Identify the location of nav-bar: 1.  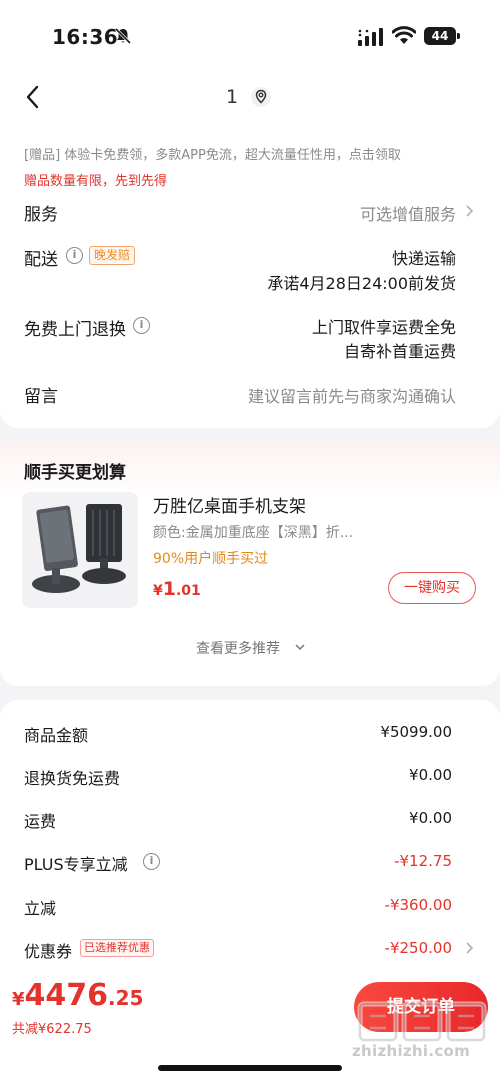
(250, 97).